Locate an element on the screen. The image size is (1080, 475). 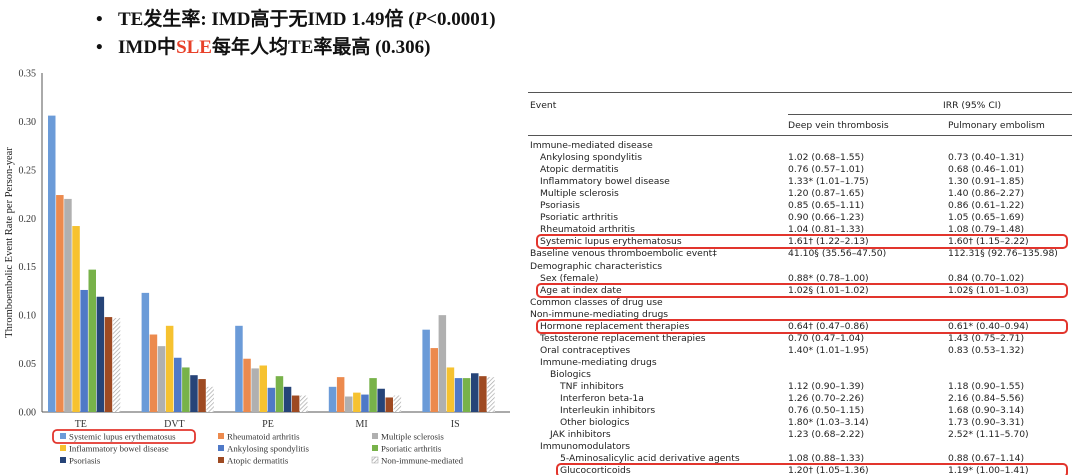
table-cell-pe: 1.68 (0.90–3.14) is located at coordinates (986, 411).